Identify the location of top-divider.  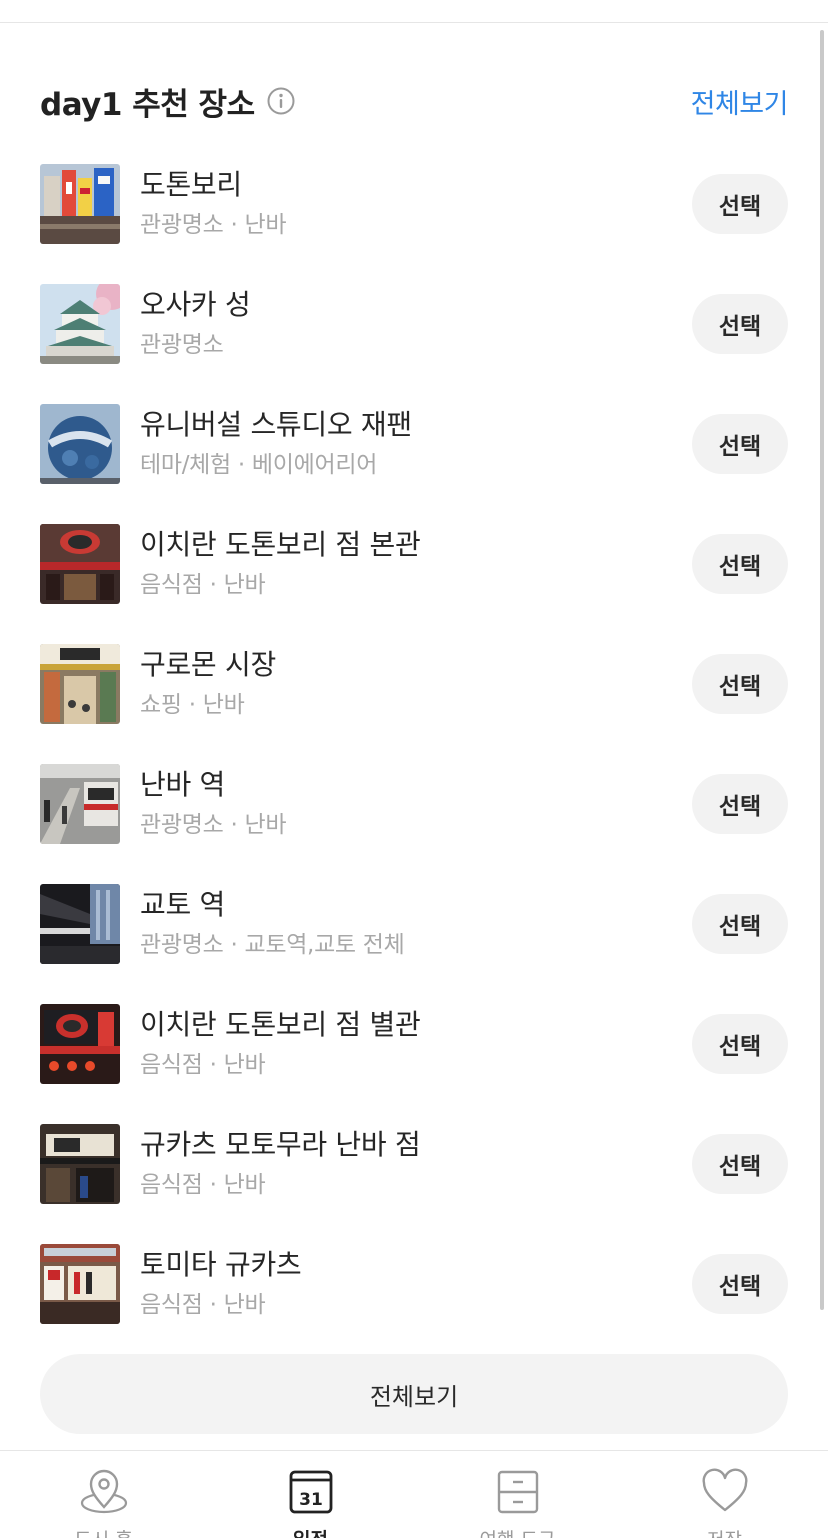
(414, 22).